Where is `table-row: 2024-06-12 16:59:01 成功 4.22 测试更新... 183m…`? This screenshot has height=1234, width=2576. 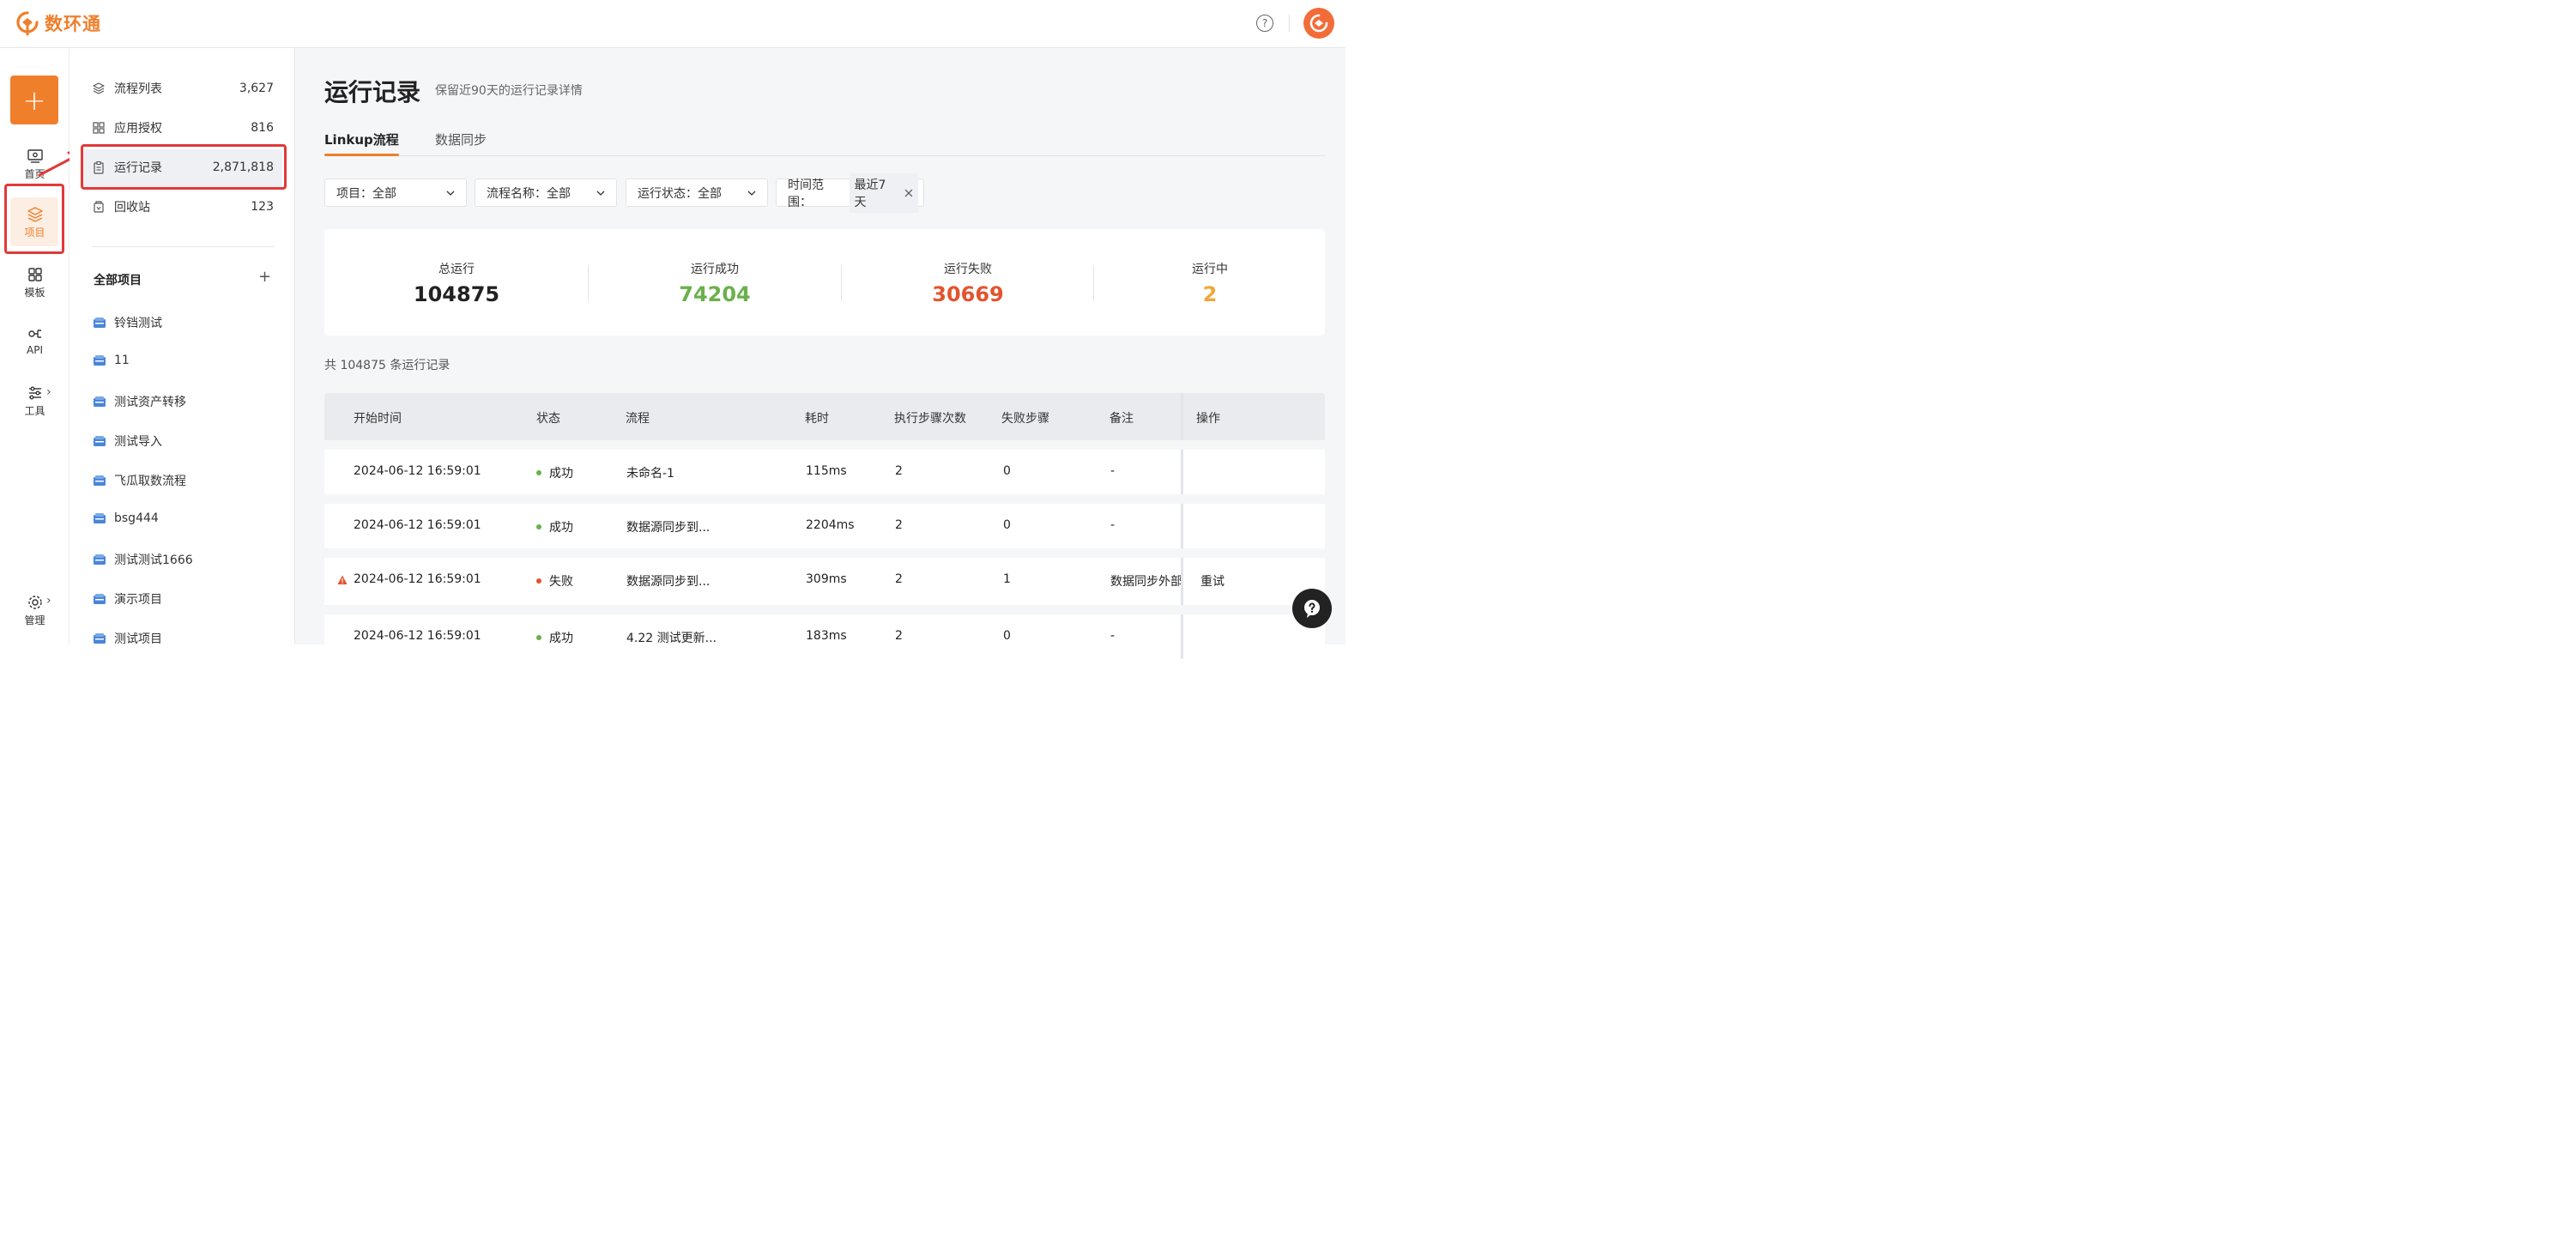 table-row: 2024-06-12 16:59:01 成功 4.22 测试更新... 183m… is located at coordinates (824, 636).